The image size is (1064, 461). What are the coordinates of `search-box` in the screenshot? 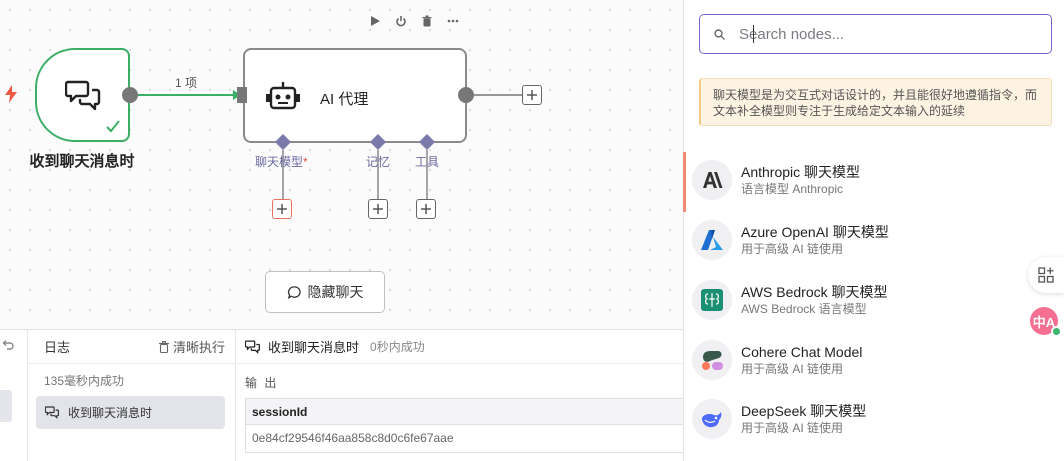 It's located at (875, 34).